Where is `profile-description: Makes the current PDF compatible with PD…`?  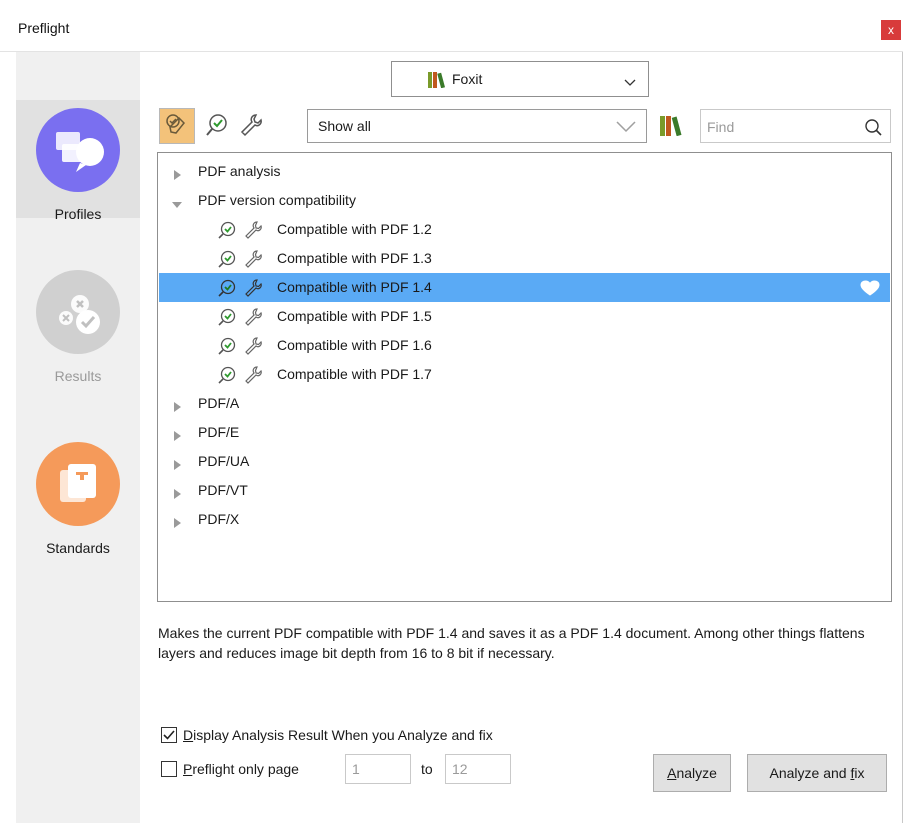
profile-description: Makes the current PDF compatible with PD… is located at coordinates (511, 643).